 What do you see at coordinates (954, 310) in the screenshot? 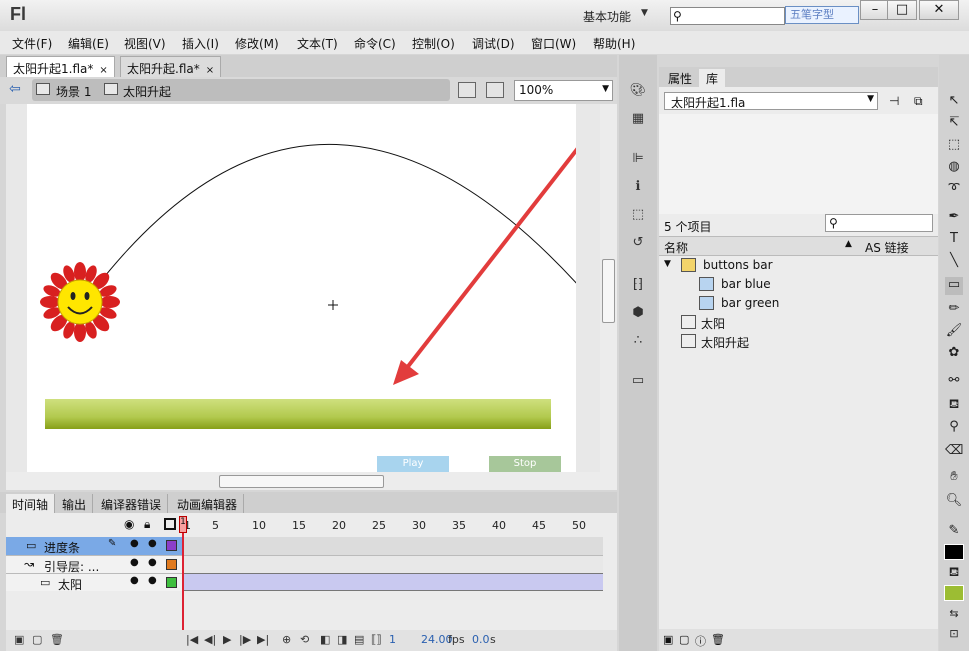
I see `pencil-tool-icon: ✏` at bounding box center [954, 310].